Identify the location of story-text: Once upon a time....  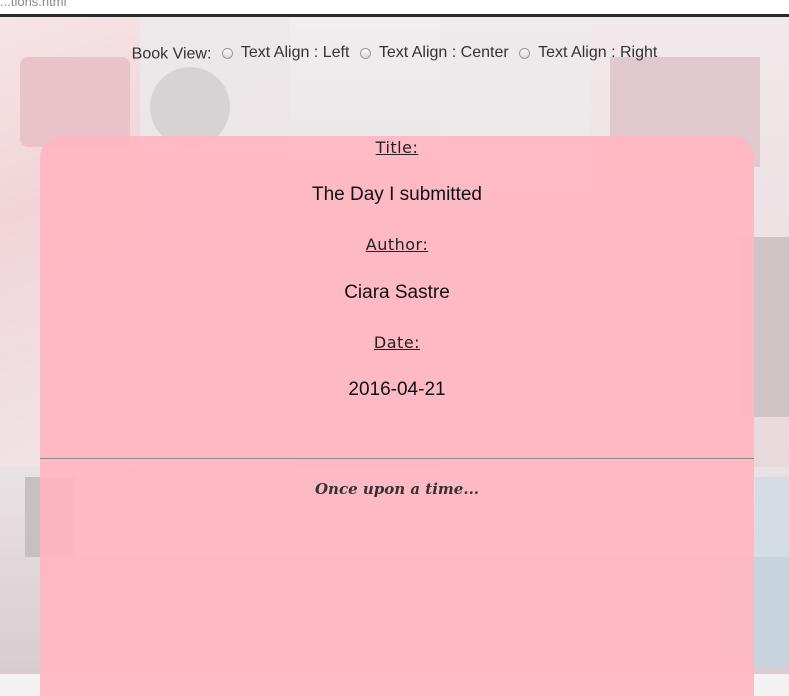
(397, 489).